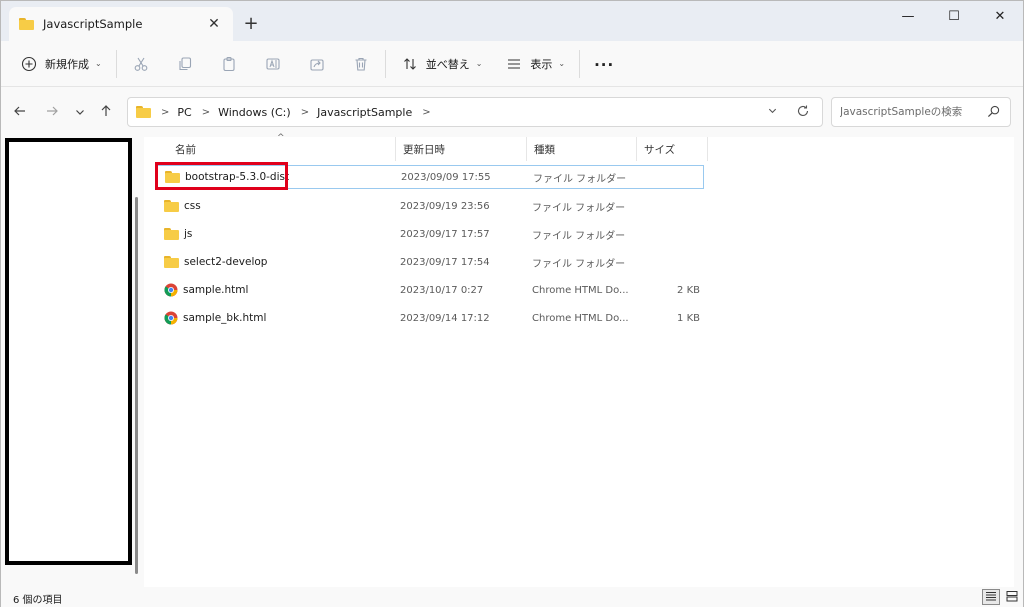 The width and height of the screenshot is (1024, 607). What do you see at coordinates (993, 113) in the screenshot?
I see `search-icon` at bounding box center [993, 113].